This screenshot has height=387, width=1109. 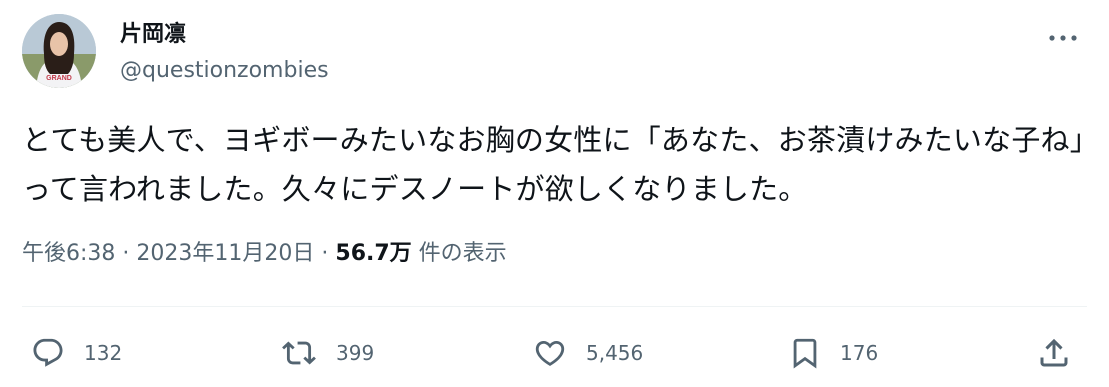 I want to click on tweet-meta: 午後6:38 · 2023年11月20日 · 56.7万 件の表示, so click(x=264, y=254).